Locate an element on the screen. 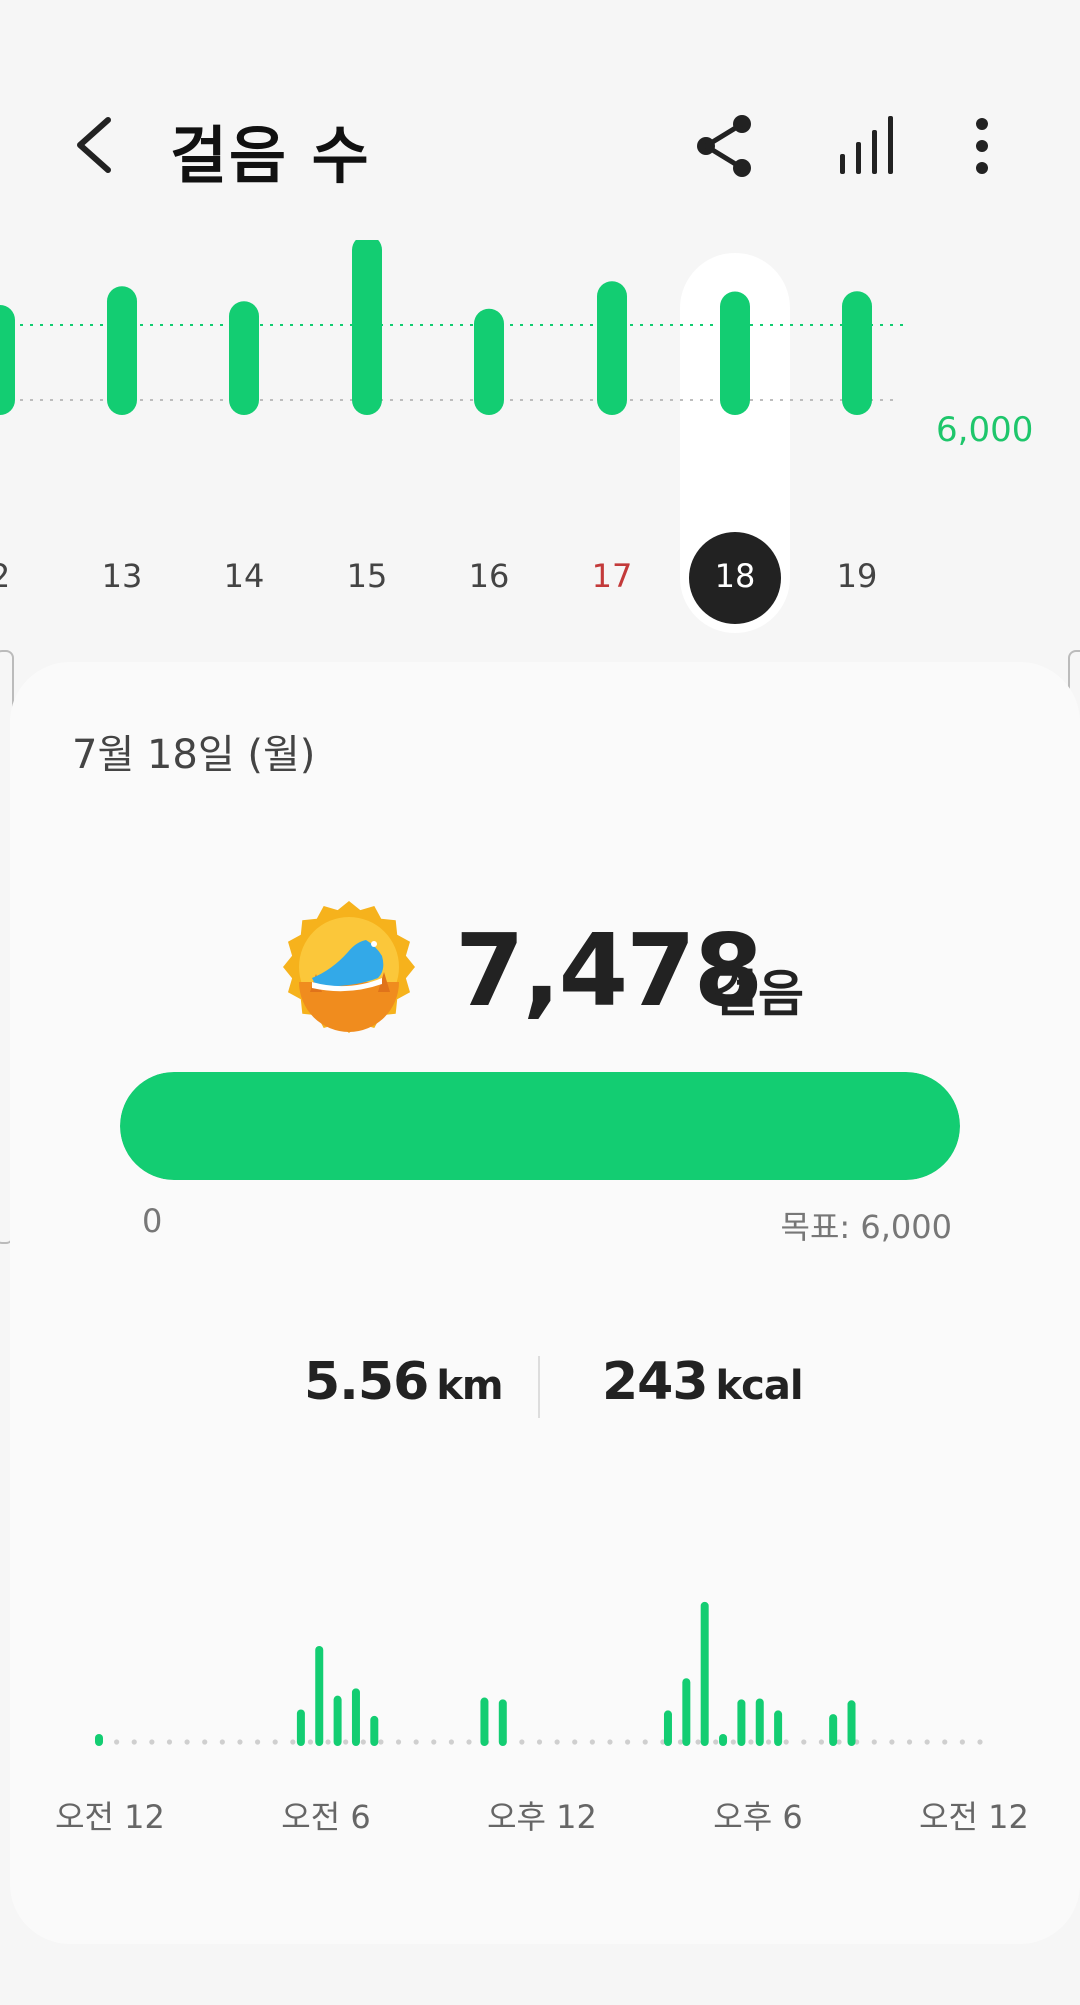 The image size is (1080, 2005). day-label: 15 is located at coordinates (367, 576).